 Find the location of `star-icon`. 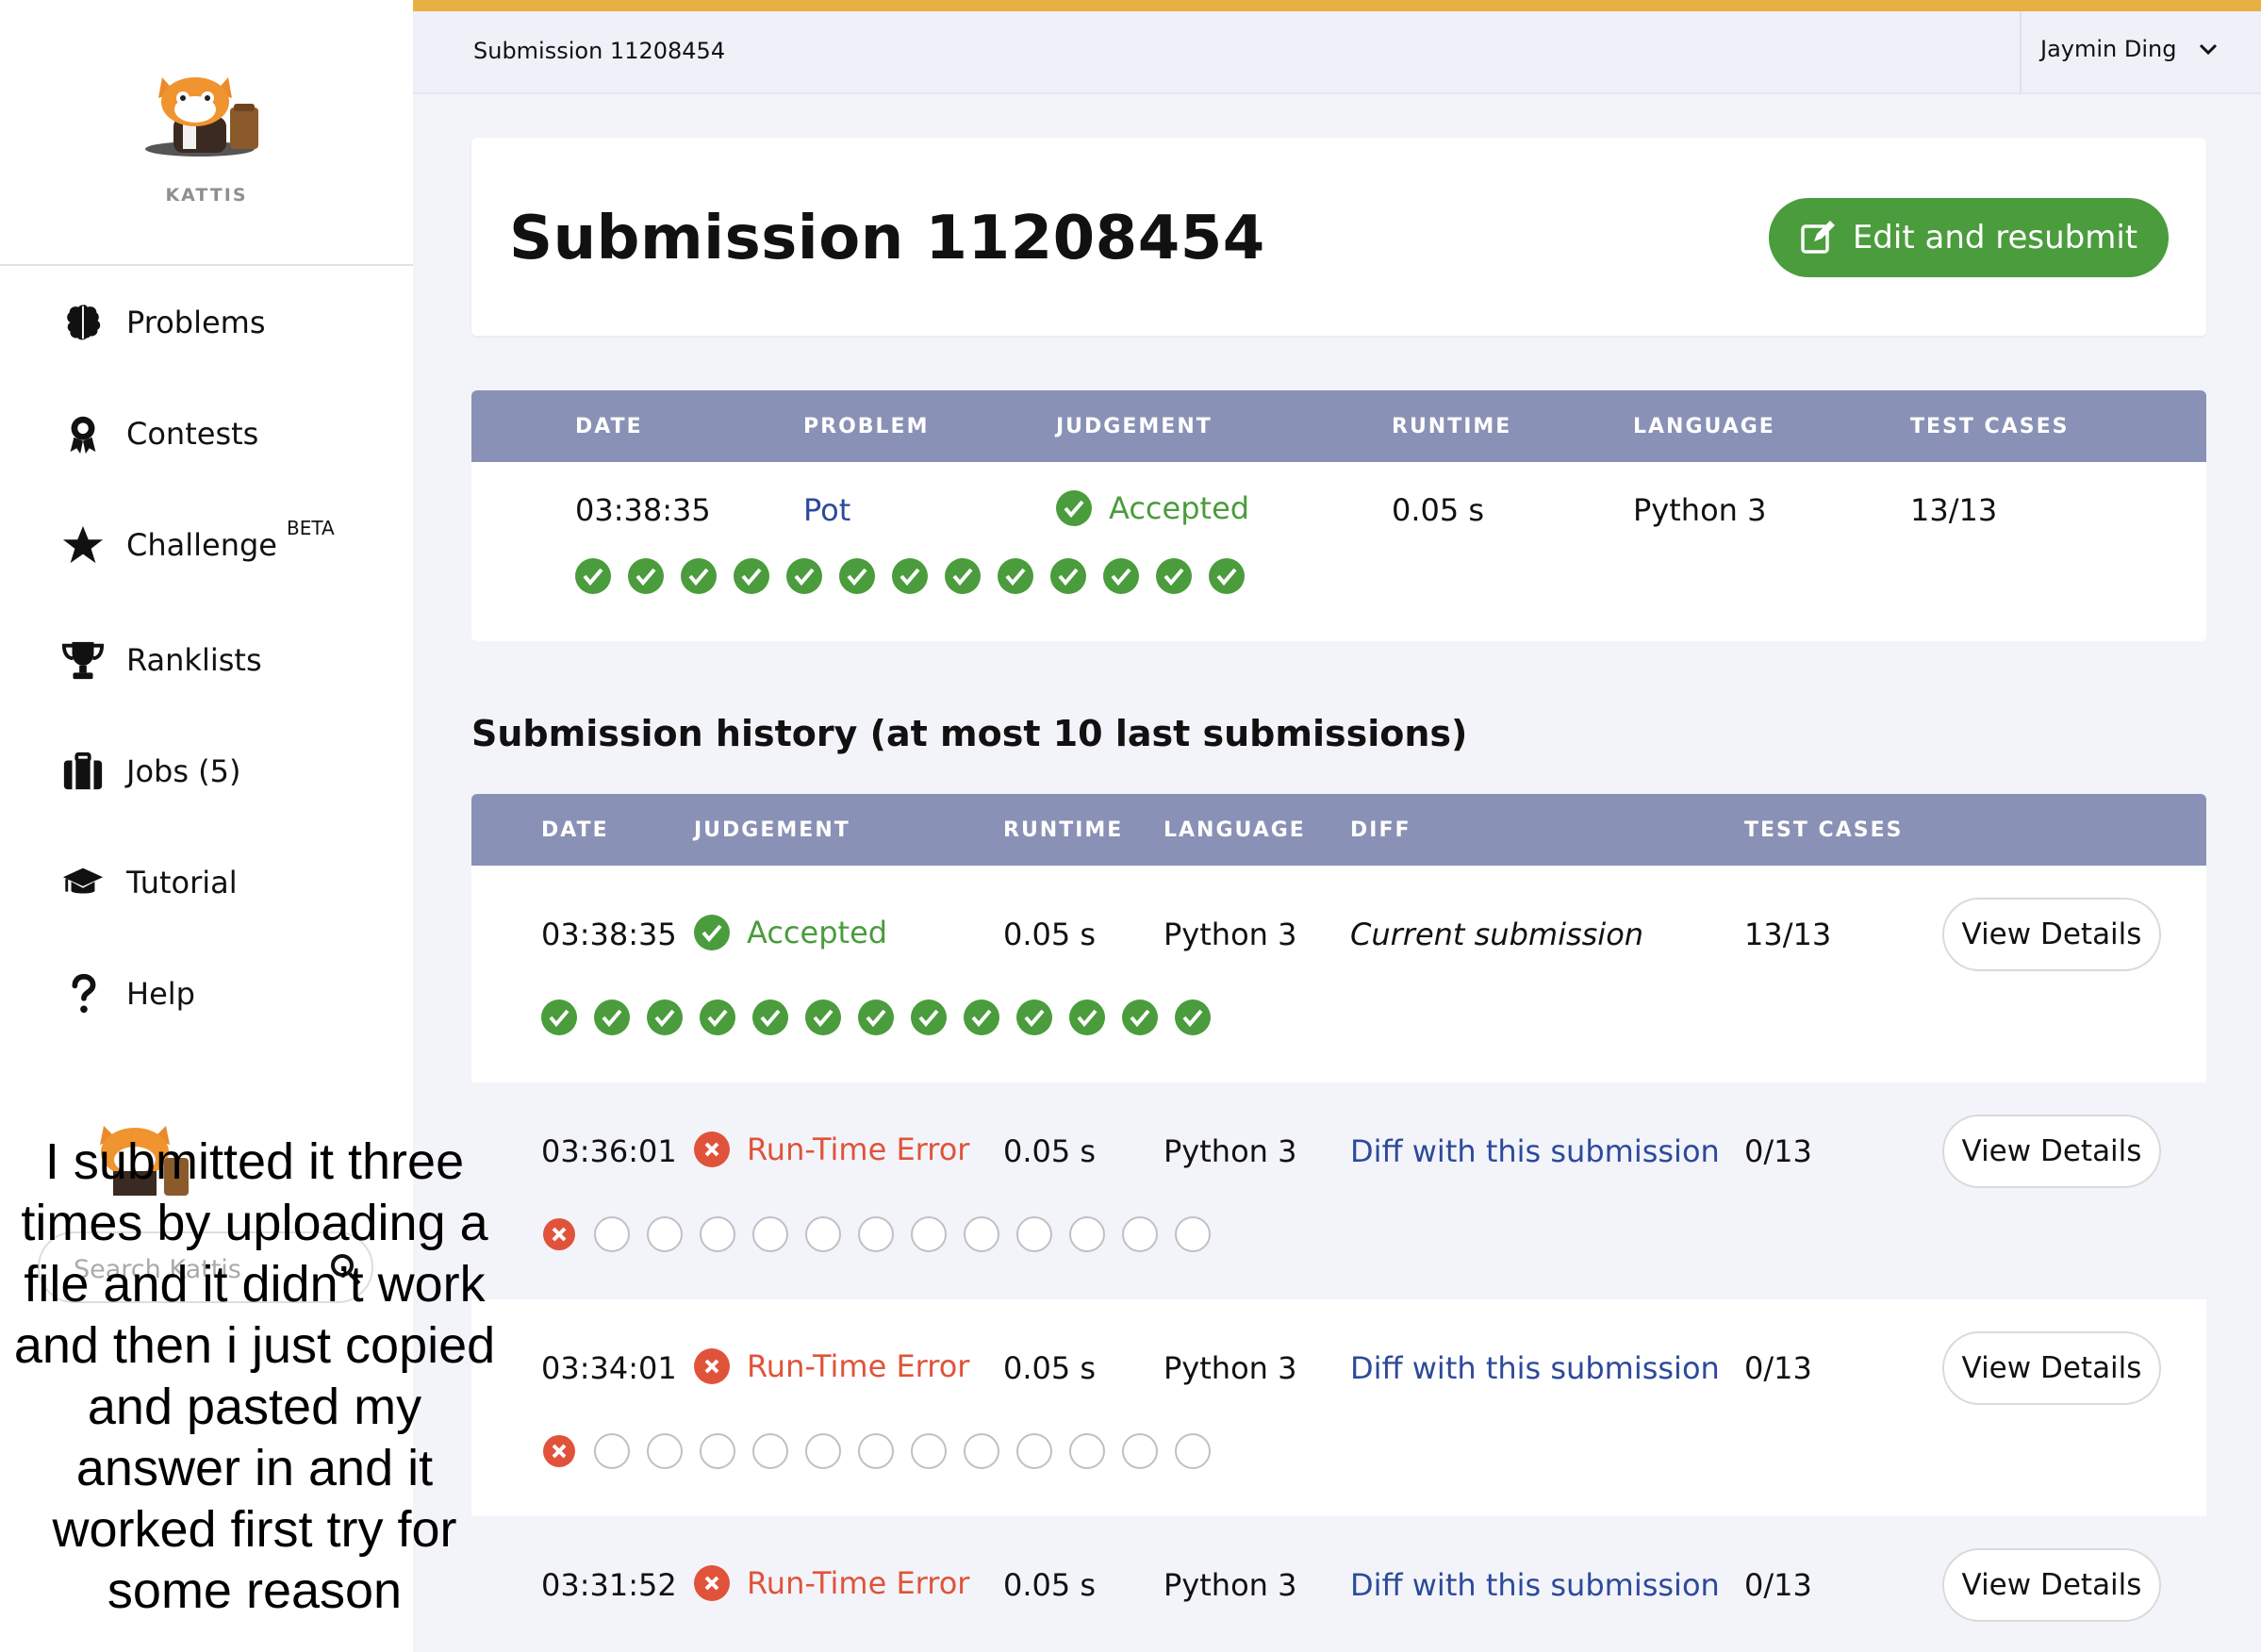

star-icon is located at coordinates (82, 545).